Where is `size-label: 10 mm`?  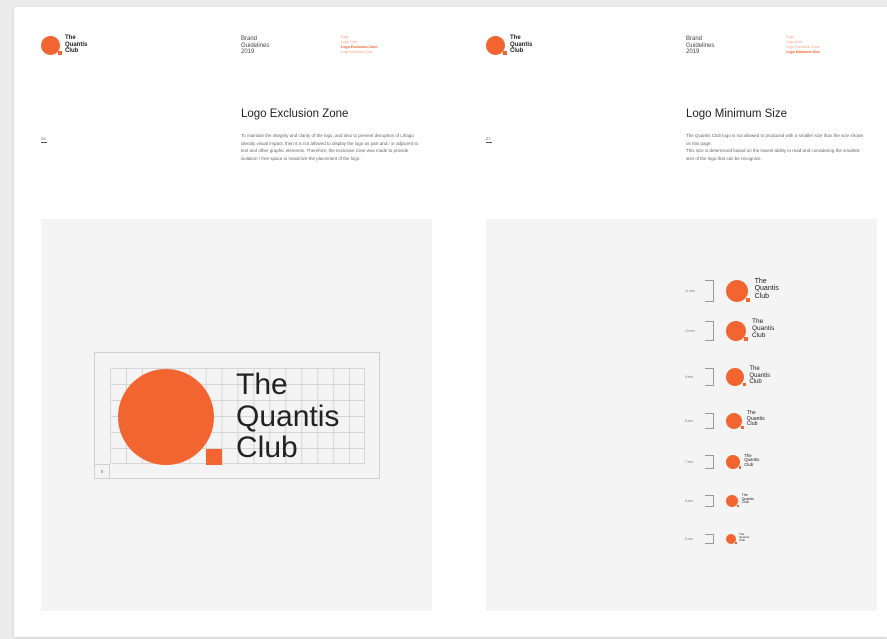 size-label: 10 mm is located at coordinates (690, 331).